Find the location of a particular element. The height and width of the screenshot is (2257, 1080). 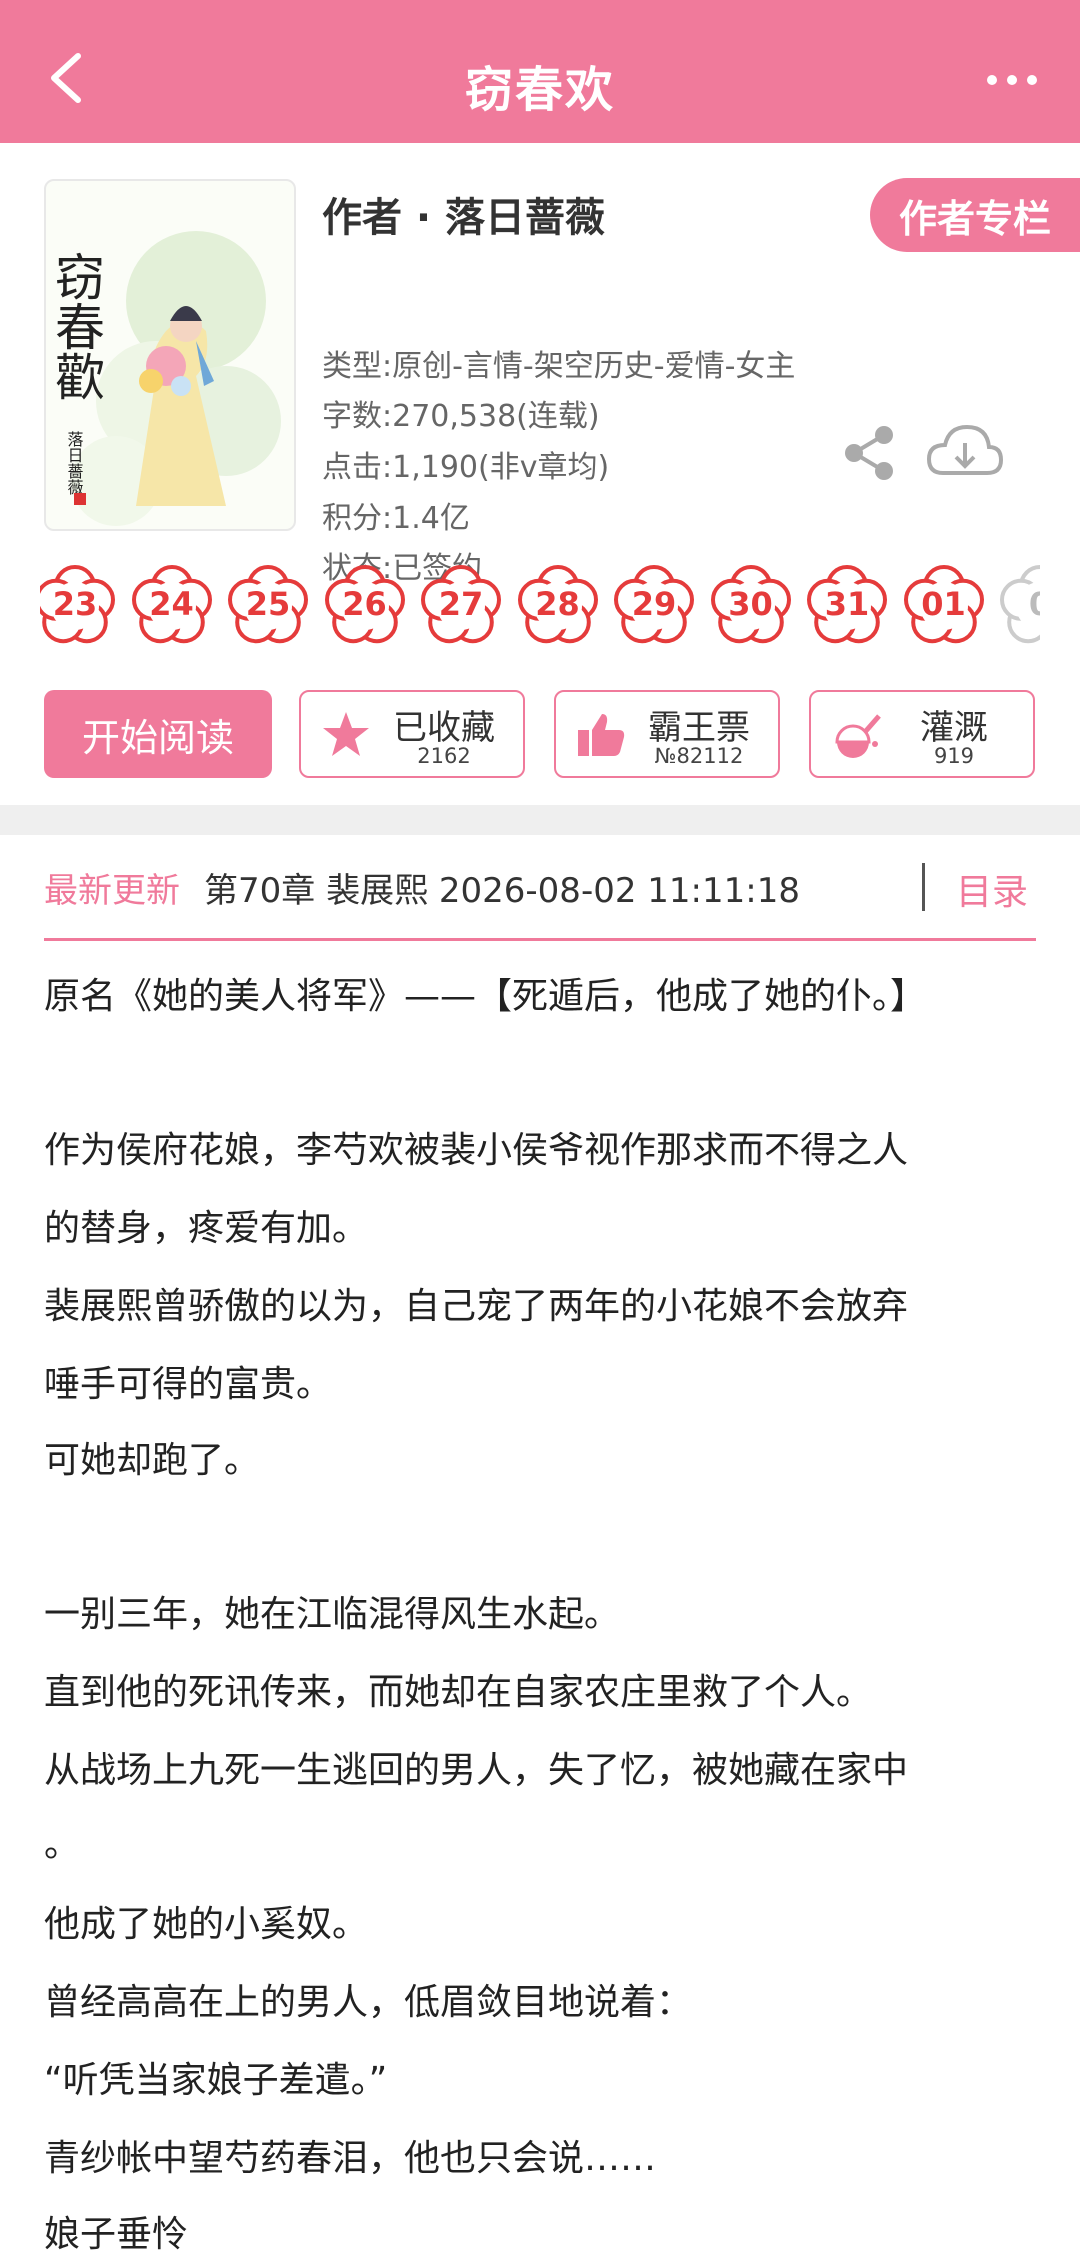

water-count: 919 is located at coordinates (954, 756).